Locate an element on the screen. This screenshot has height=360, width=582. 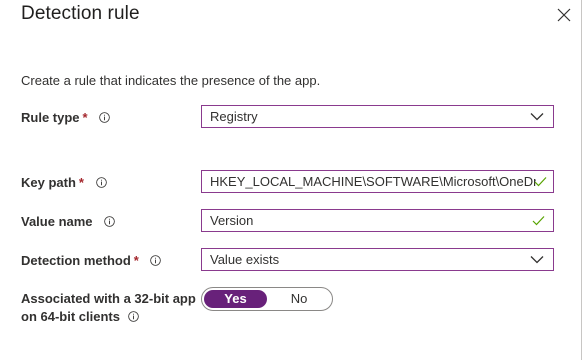
associated-32bit-label-line1: Associated with a 32-bit app is located at coordinates (108, 298).